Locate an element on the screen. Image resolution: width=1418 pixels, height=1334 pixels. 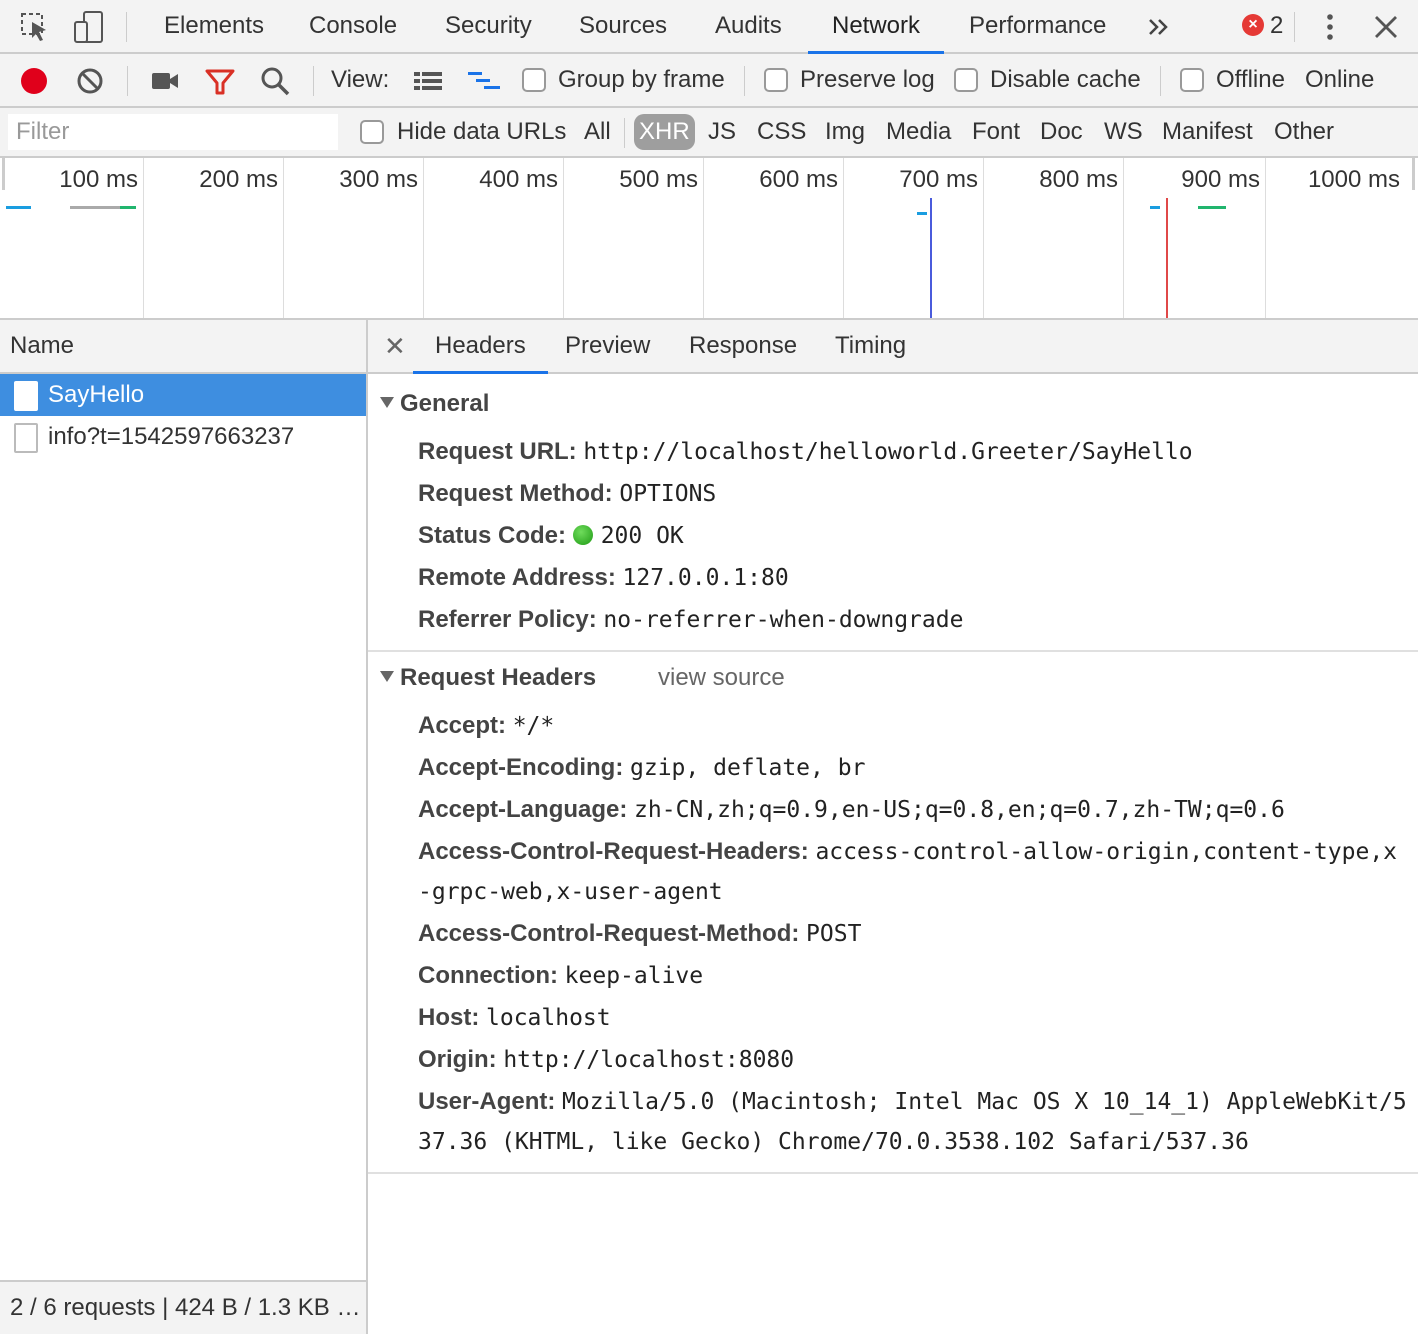
request-headers-section-toggle: Request Headers is located at coordinates (488, 678).